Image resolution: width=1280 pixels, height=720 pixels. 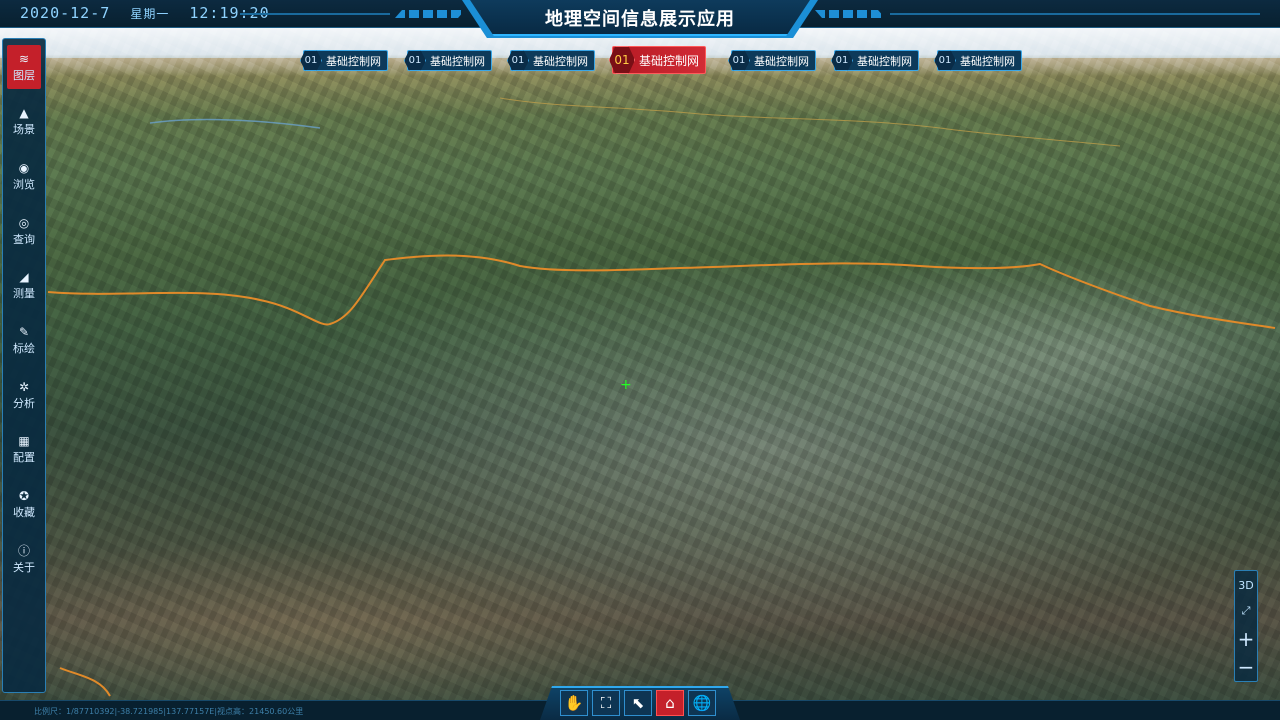 I want to click on star-icon: ✪, so click(x=24, y=496).